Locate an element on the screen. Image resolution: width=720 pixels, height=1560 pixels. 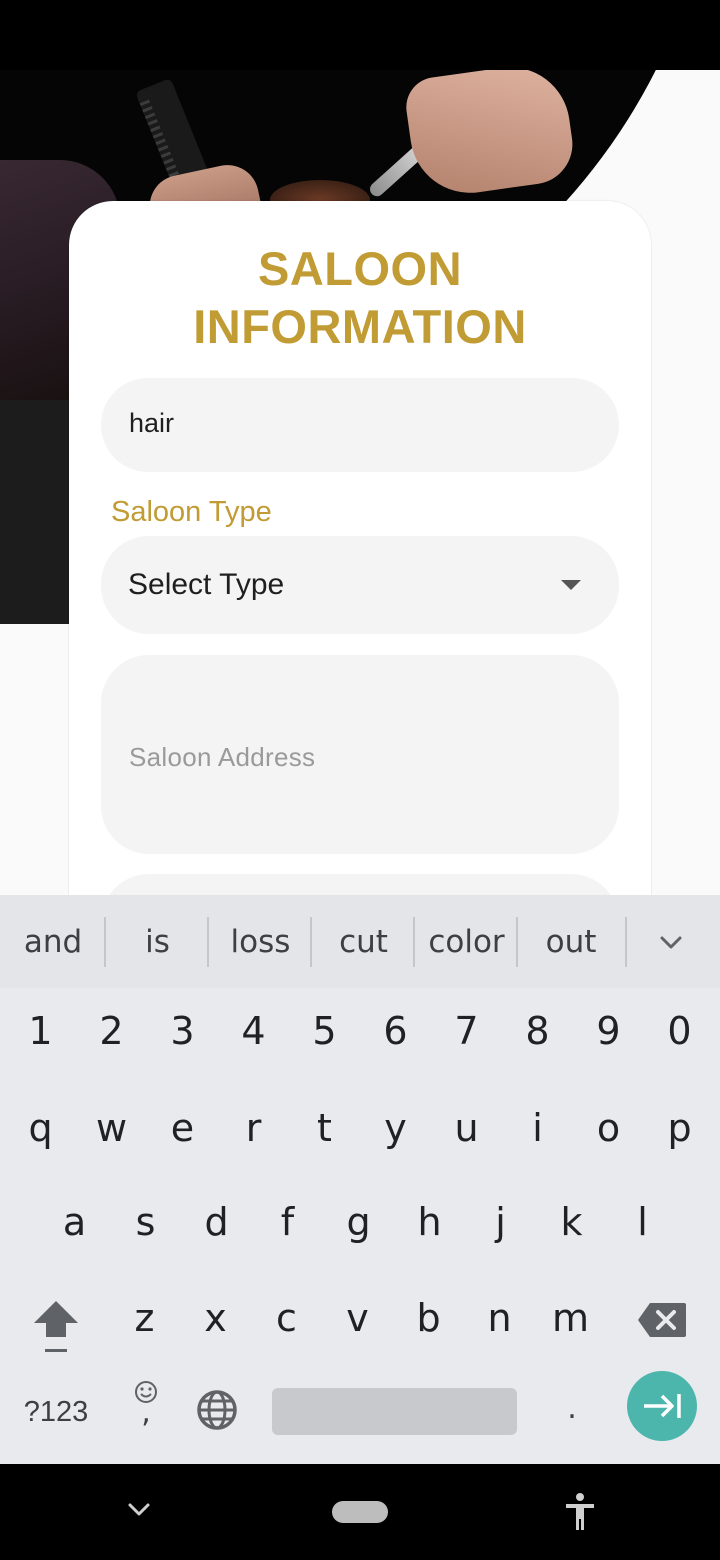
symbols-key: ?123 is located at coordinates (56, 1412).